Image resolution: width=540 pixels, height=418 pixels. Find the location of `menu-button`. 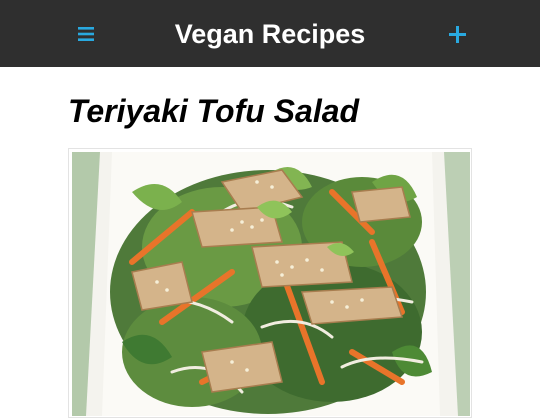

menu-button is located at coordinates (86, 34).